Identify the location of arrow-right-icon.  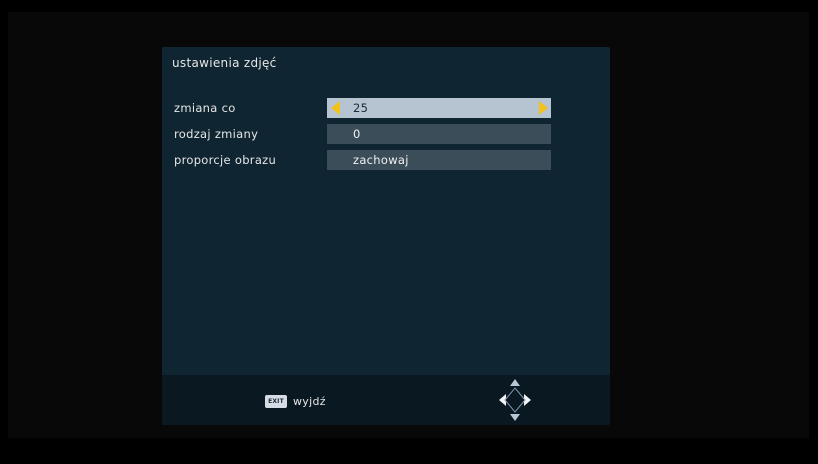
(543, 108).